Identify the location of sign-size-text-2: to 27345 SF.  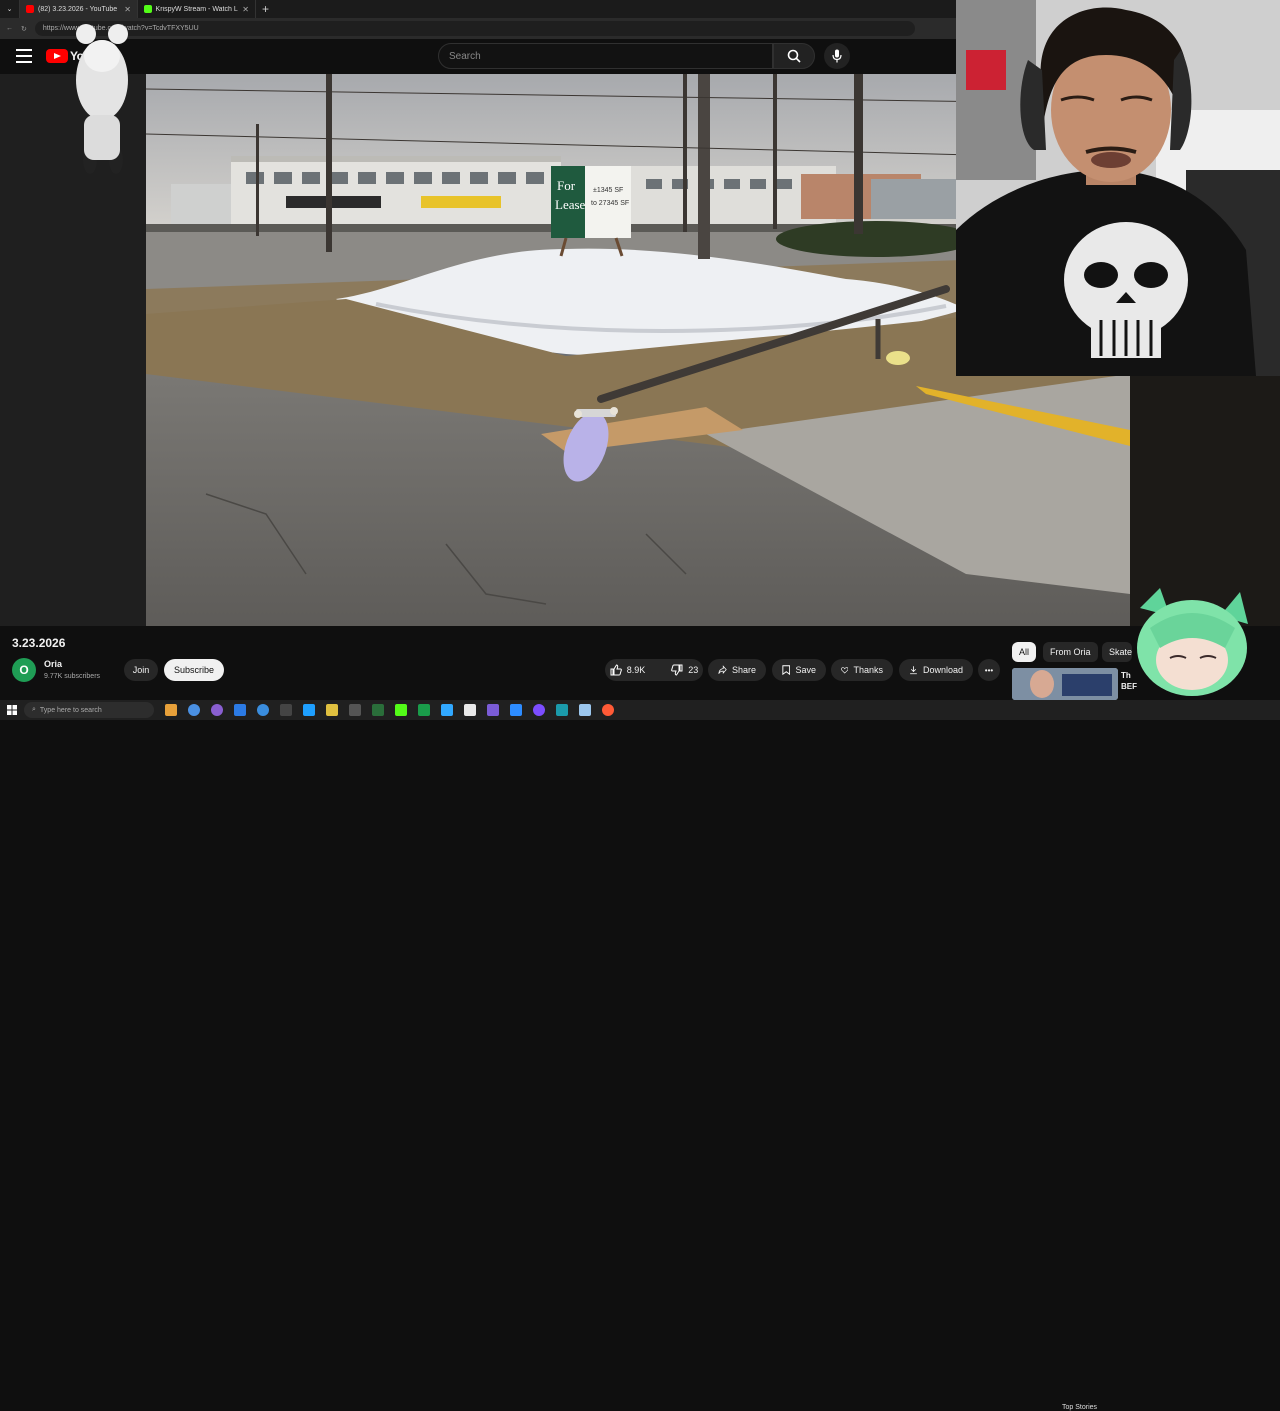
(610, 203).